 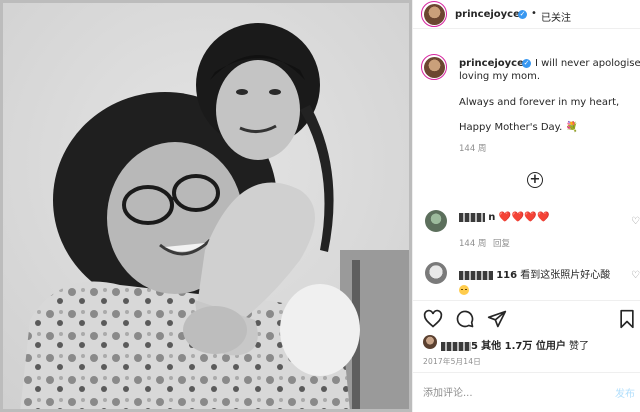 What do you see at coordinates (524, 217) in the screenshot?
I see `comment-1-text: ❤️❤️❤️❤️` at bounding box center [524, 217].